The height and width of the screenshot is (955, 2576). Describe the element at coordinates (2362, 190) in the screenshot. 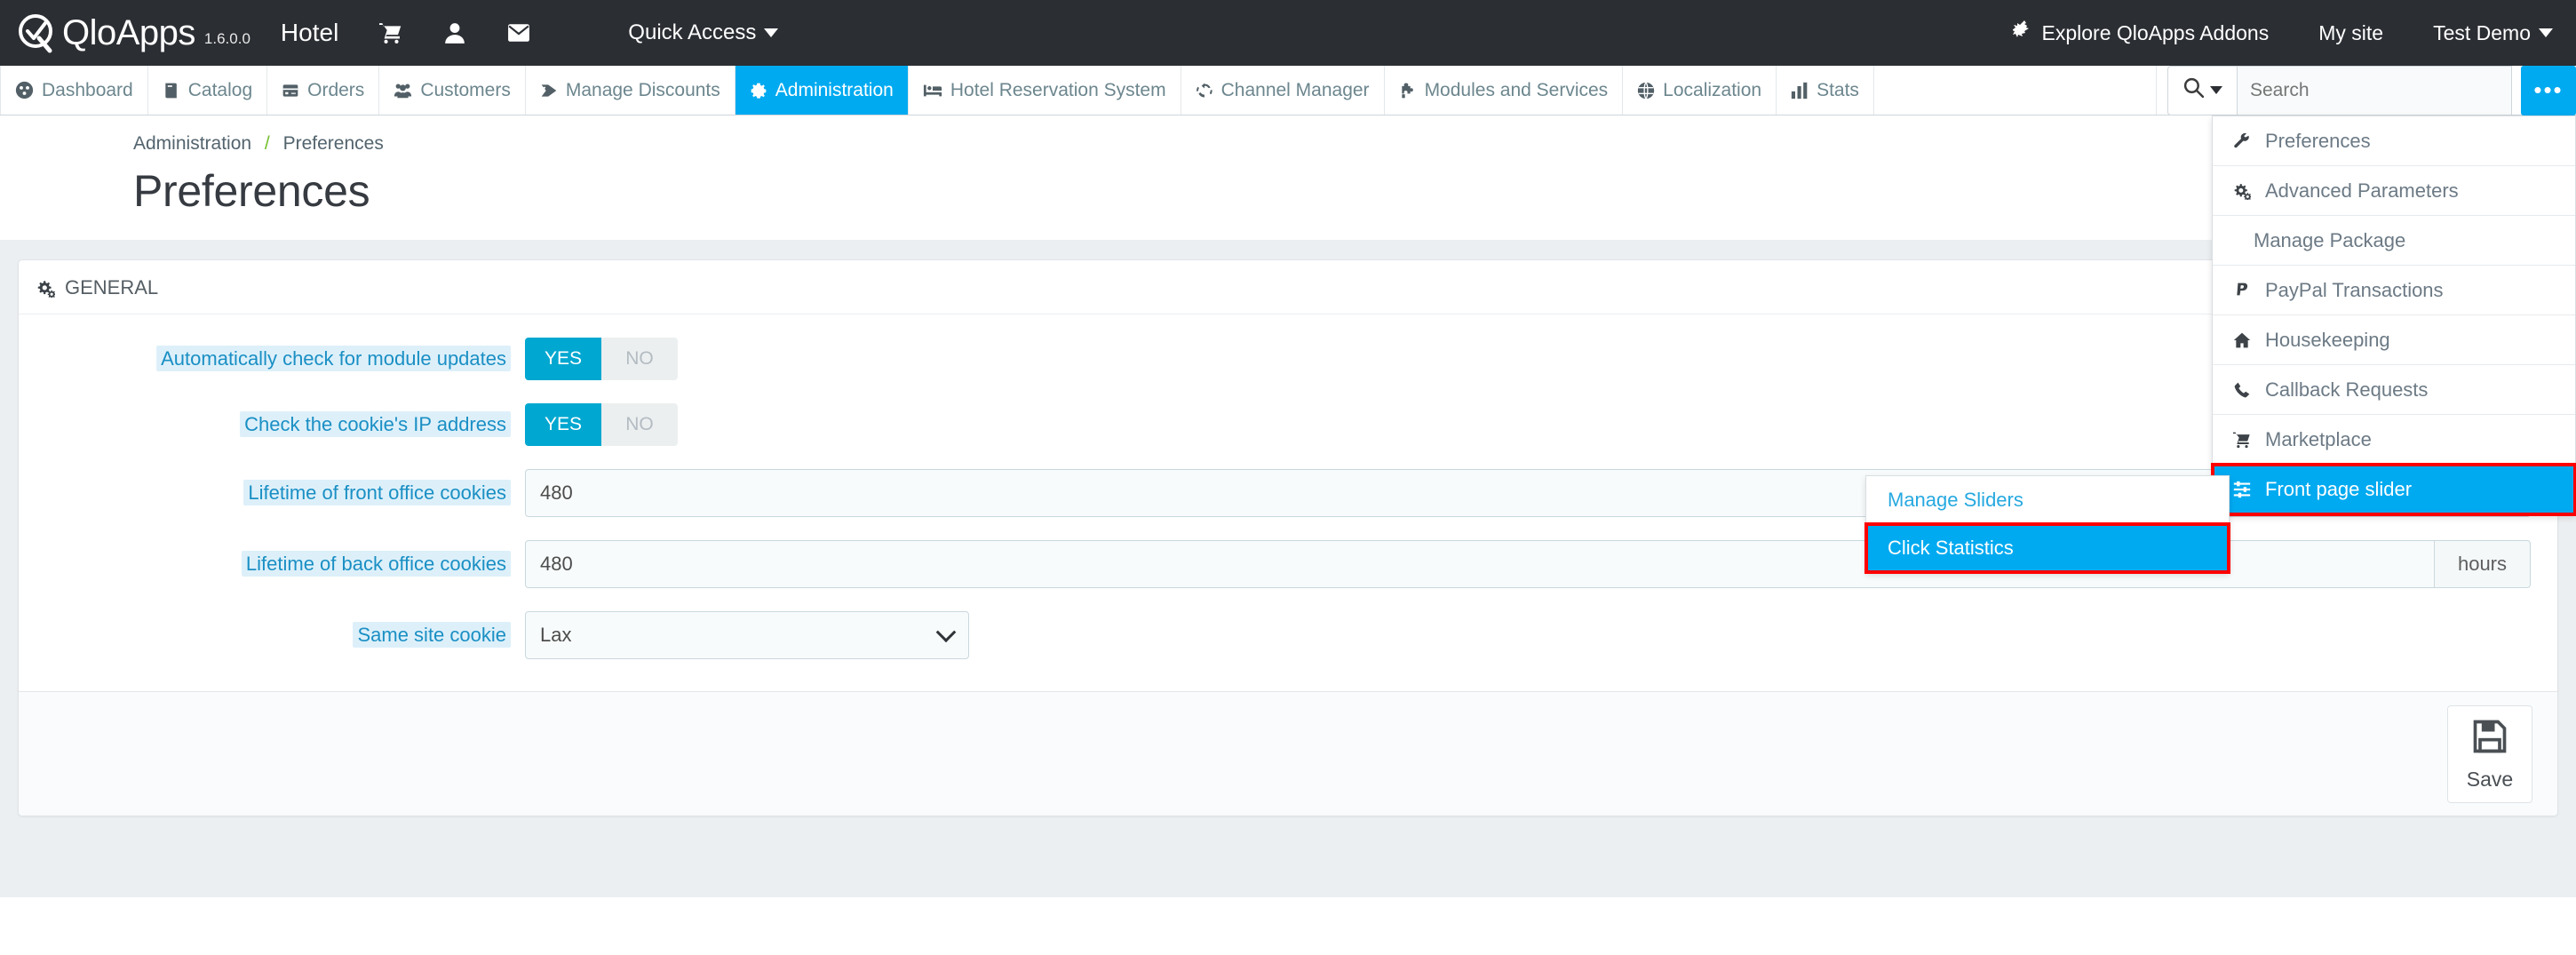

I see `menu-label: Advanced Parameters` at that location.